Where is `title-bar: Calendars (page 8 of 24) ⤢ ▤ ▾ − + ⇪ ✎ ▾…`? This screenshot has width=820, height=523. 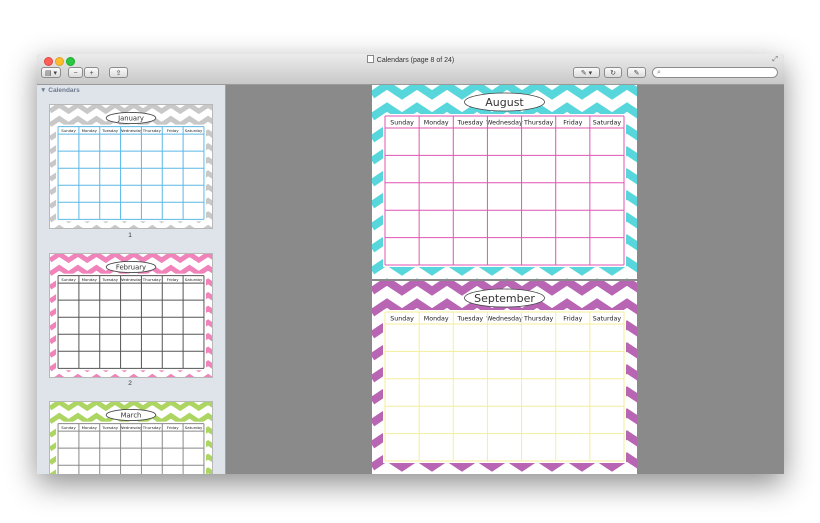
title-bar: Calendars (page 8 of 24) ⤢ ▤ ▾ − + ⇪ ✎ ▾… is located at coordinates (410, 69).